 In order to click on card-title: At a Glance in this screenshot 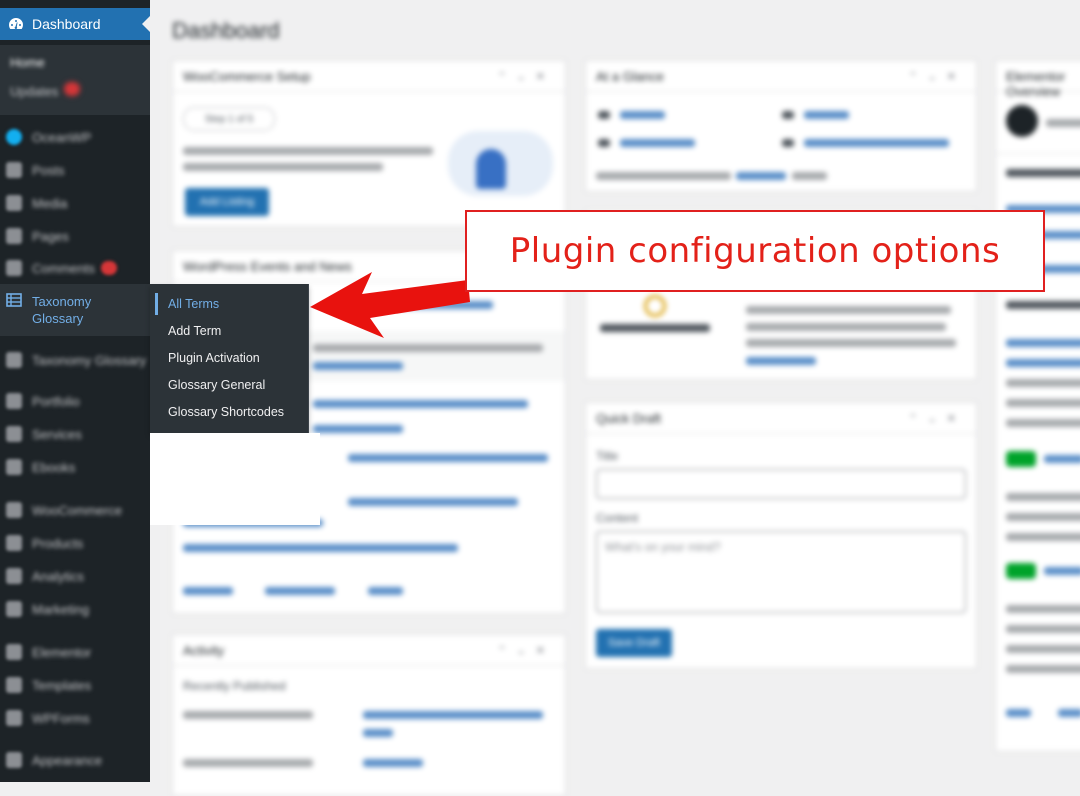, I will do `click(630, 76)`.